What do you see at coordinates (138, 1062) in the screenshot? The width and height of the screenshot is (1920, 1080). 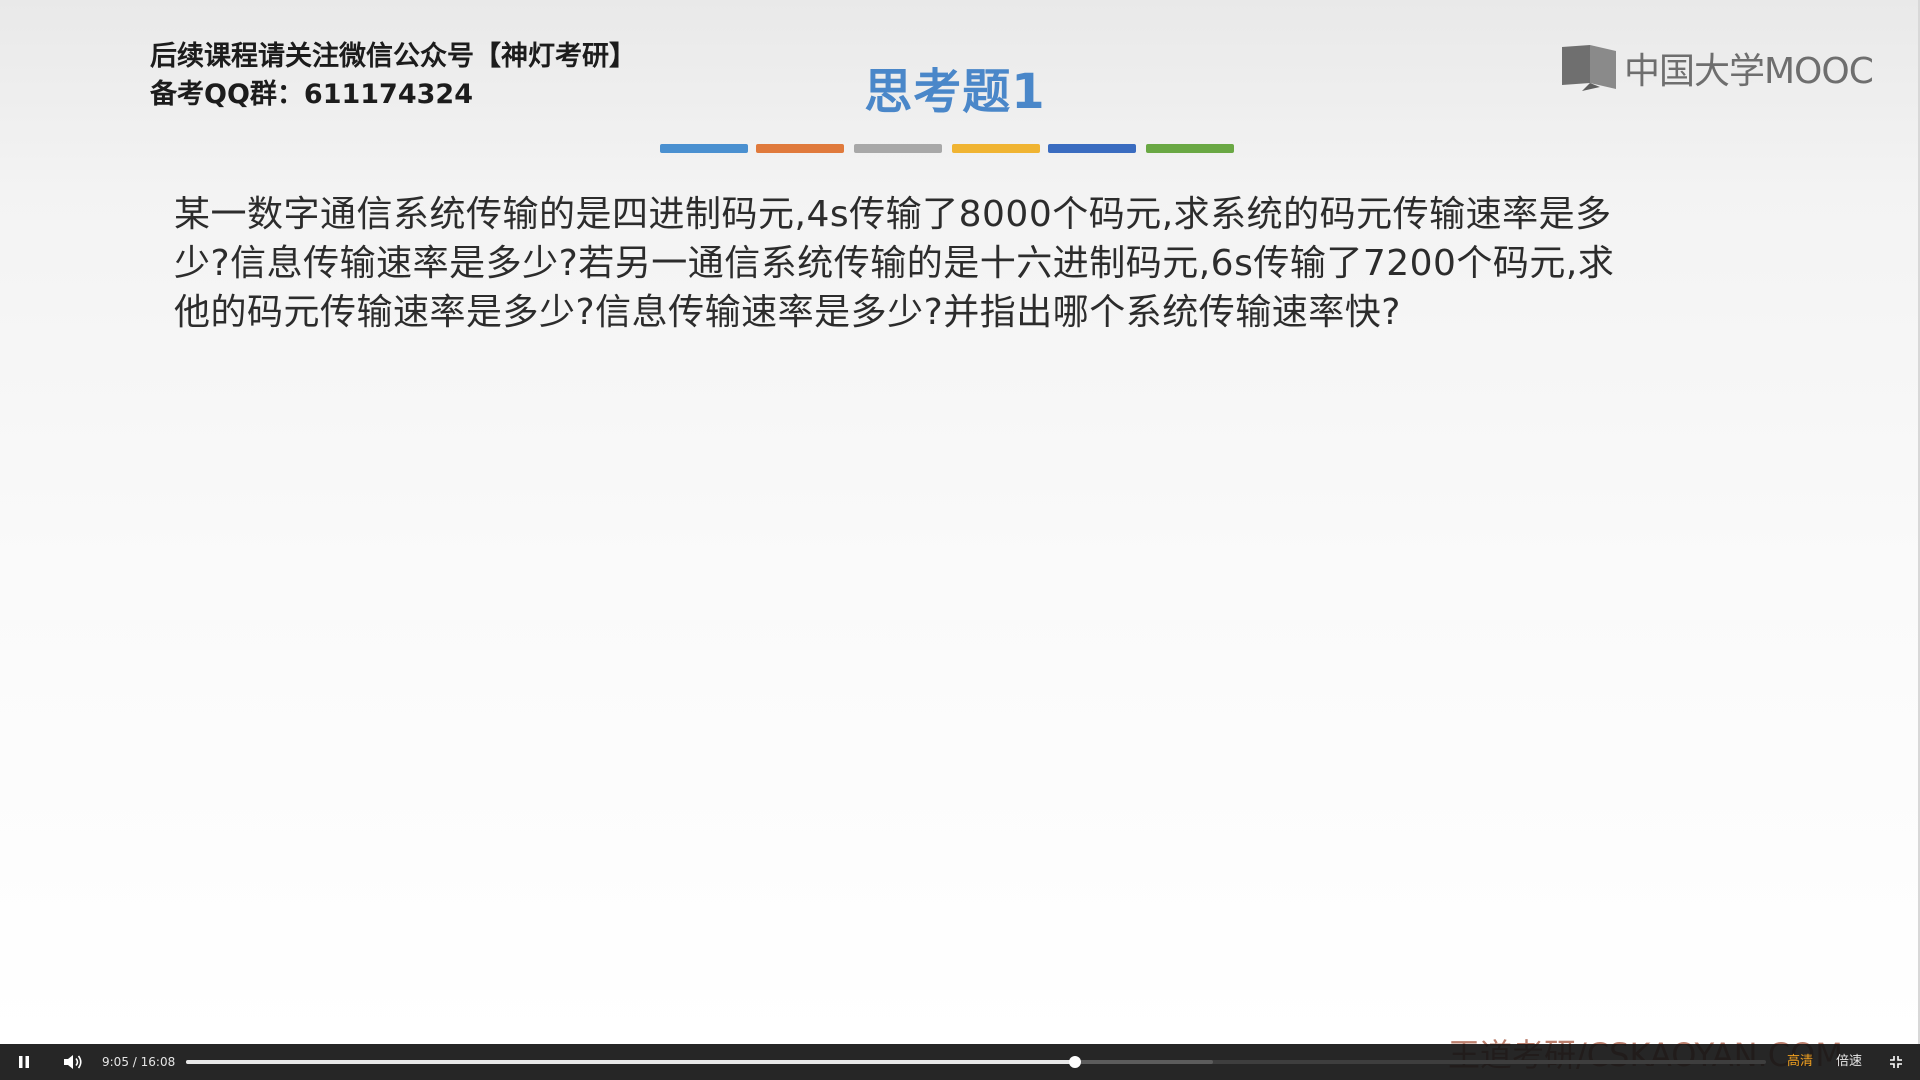 I see `time-display: 9:05 / 16:08` at bounding box center [138, 1062].